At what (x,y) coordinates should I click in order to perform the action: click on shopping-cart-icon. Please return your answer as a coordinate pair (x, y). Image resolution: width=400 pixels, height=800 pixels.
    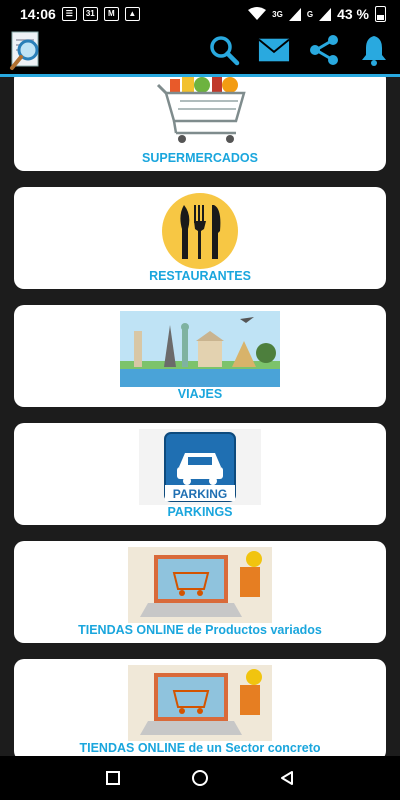
    Looking at the image, I should click on (201, 110).